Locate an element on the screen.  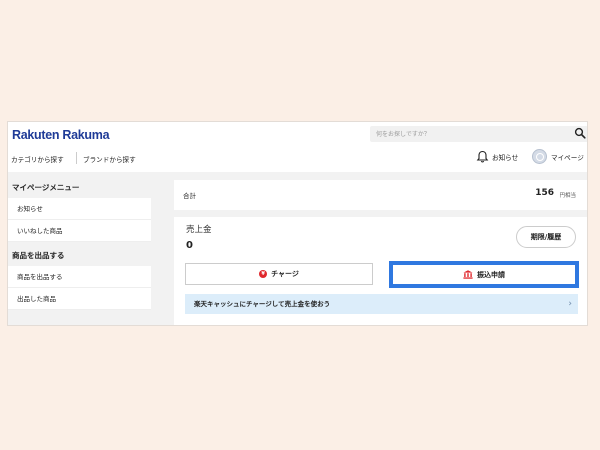
mypage-link: マイページ is located at coordinates (558, 156).